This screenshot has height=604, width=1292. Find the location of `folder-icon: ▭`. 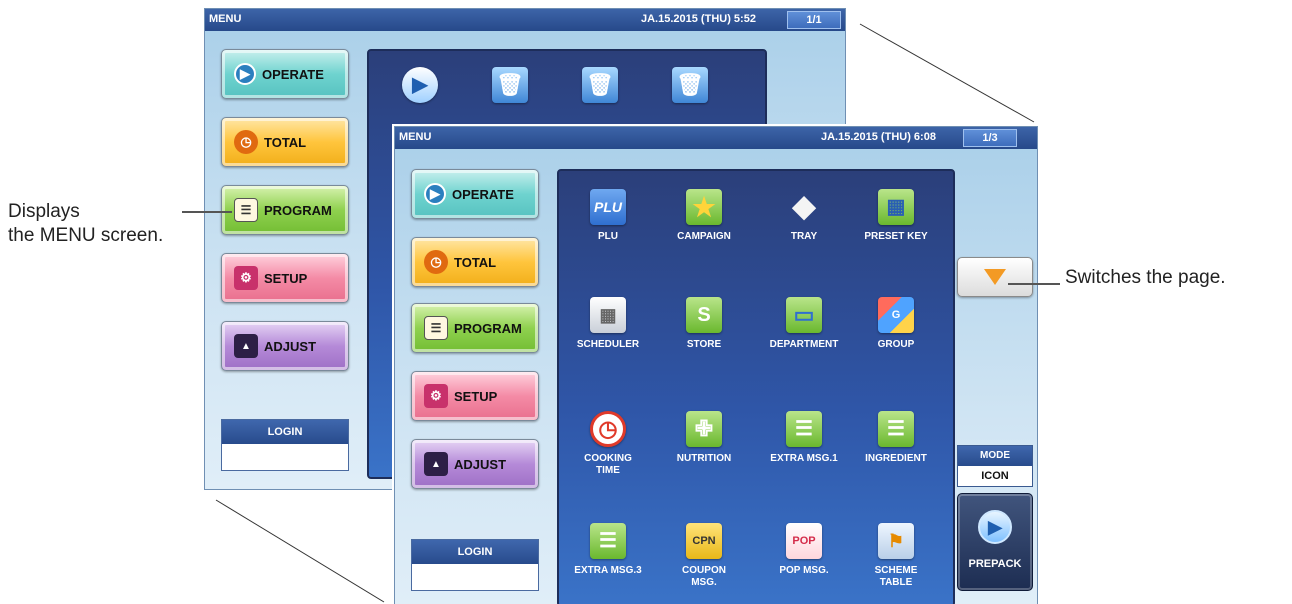

folder-icon: ▭ is located at coordinates (804, 315).